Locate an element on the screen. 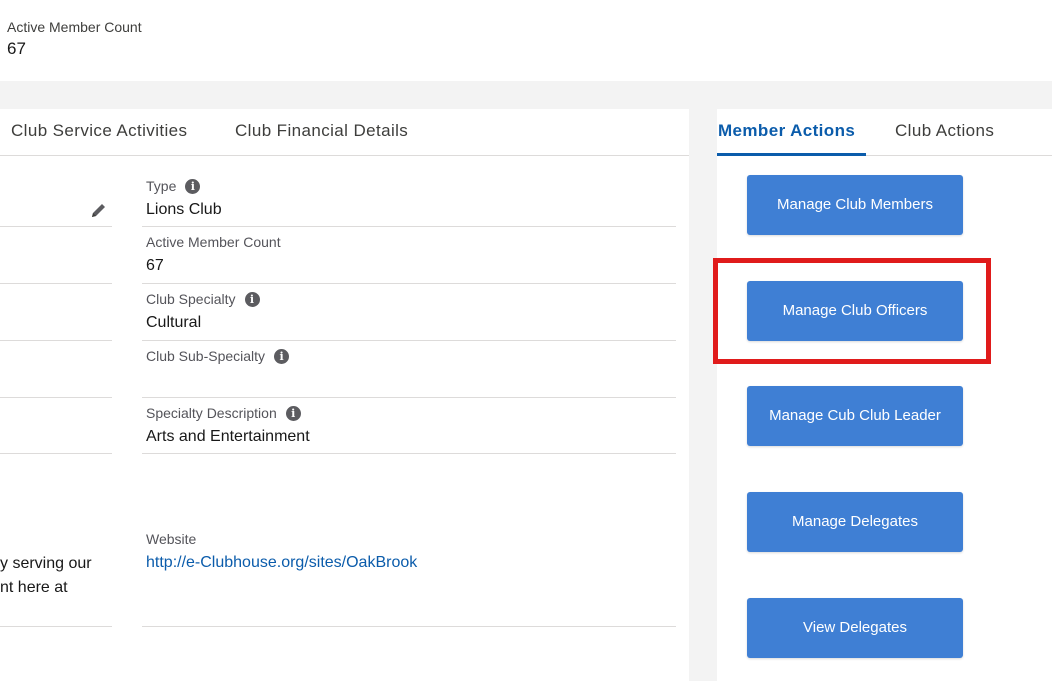 Image resolution: width=1052 pixels, height=681 pixels. manage-club-members-button: Manage Club Members is located at coordinates (855, 205).